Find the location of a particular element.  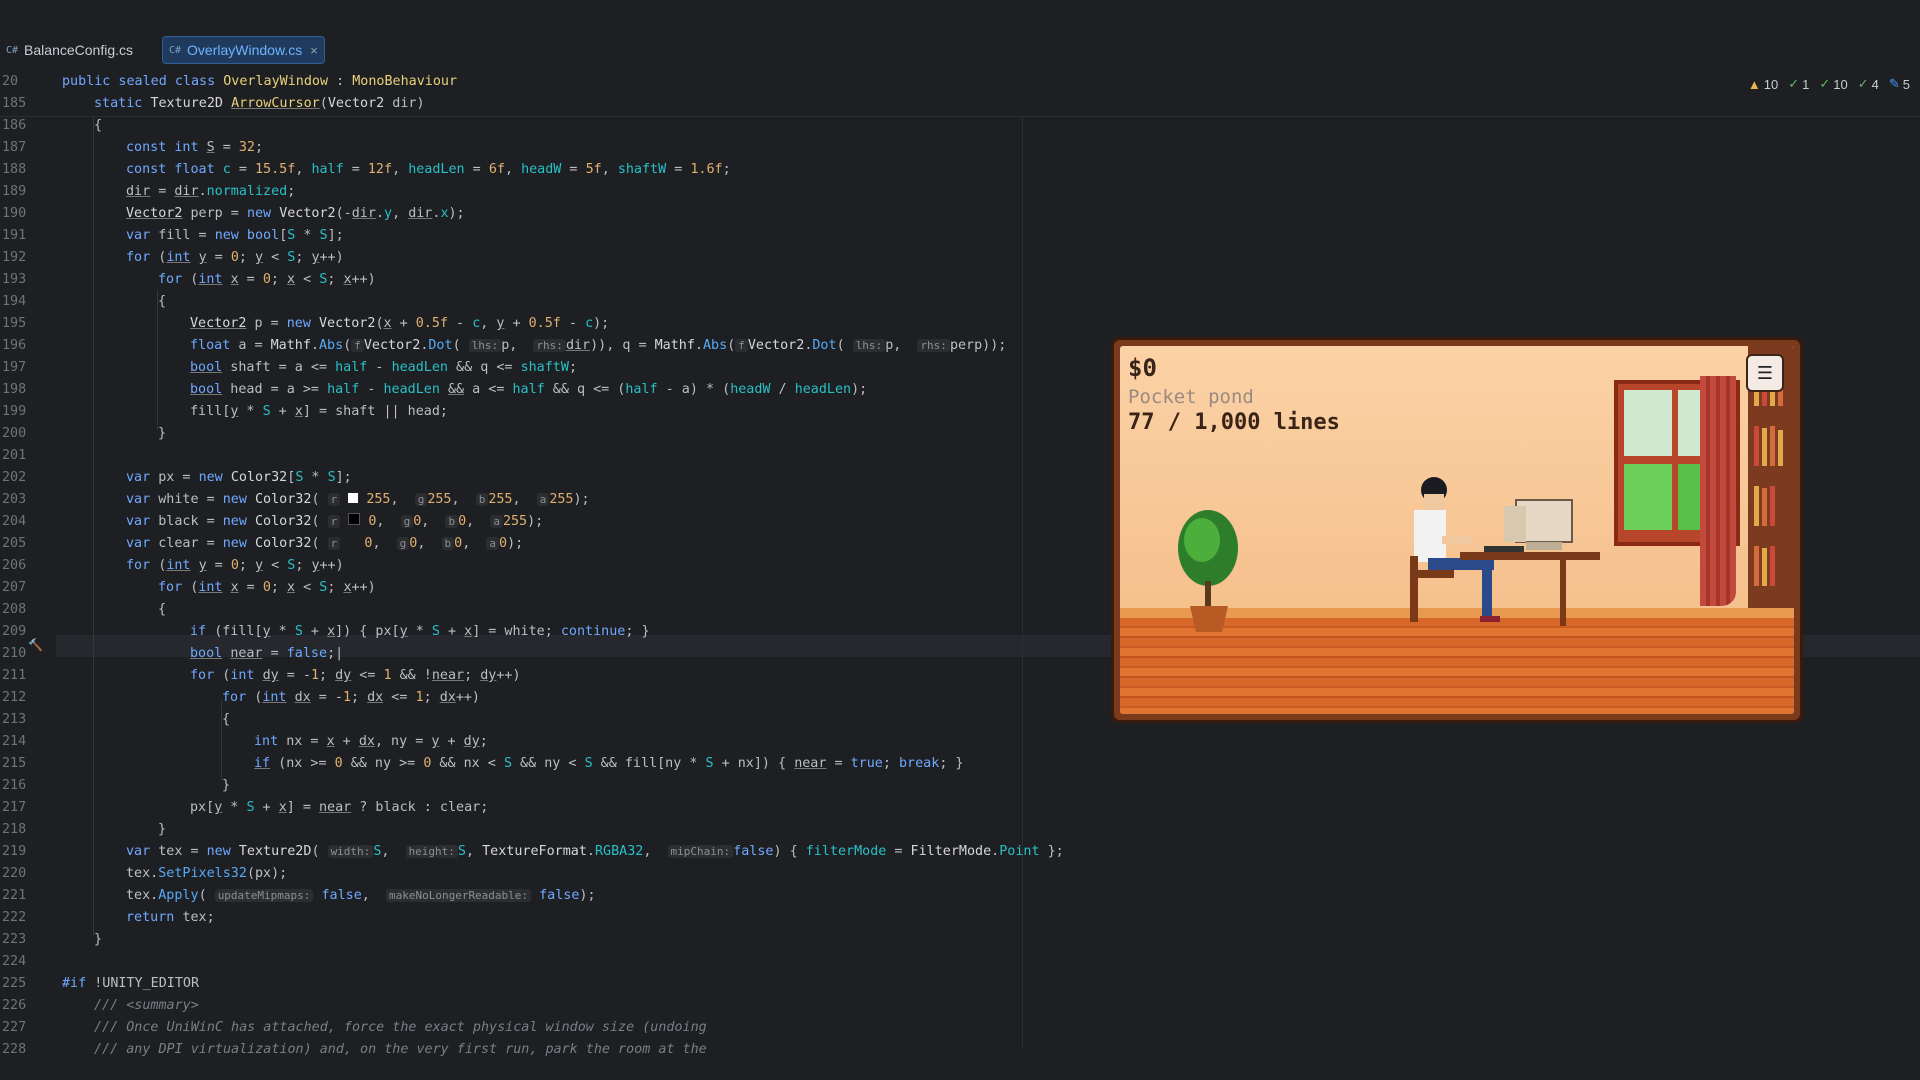

inspection-widget: ▲ 10 ✓ 1 ✓ 10 ✓ 4 ✎ 5 is located at coordinates (1829, 84).